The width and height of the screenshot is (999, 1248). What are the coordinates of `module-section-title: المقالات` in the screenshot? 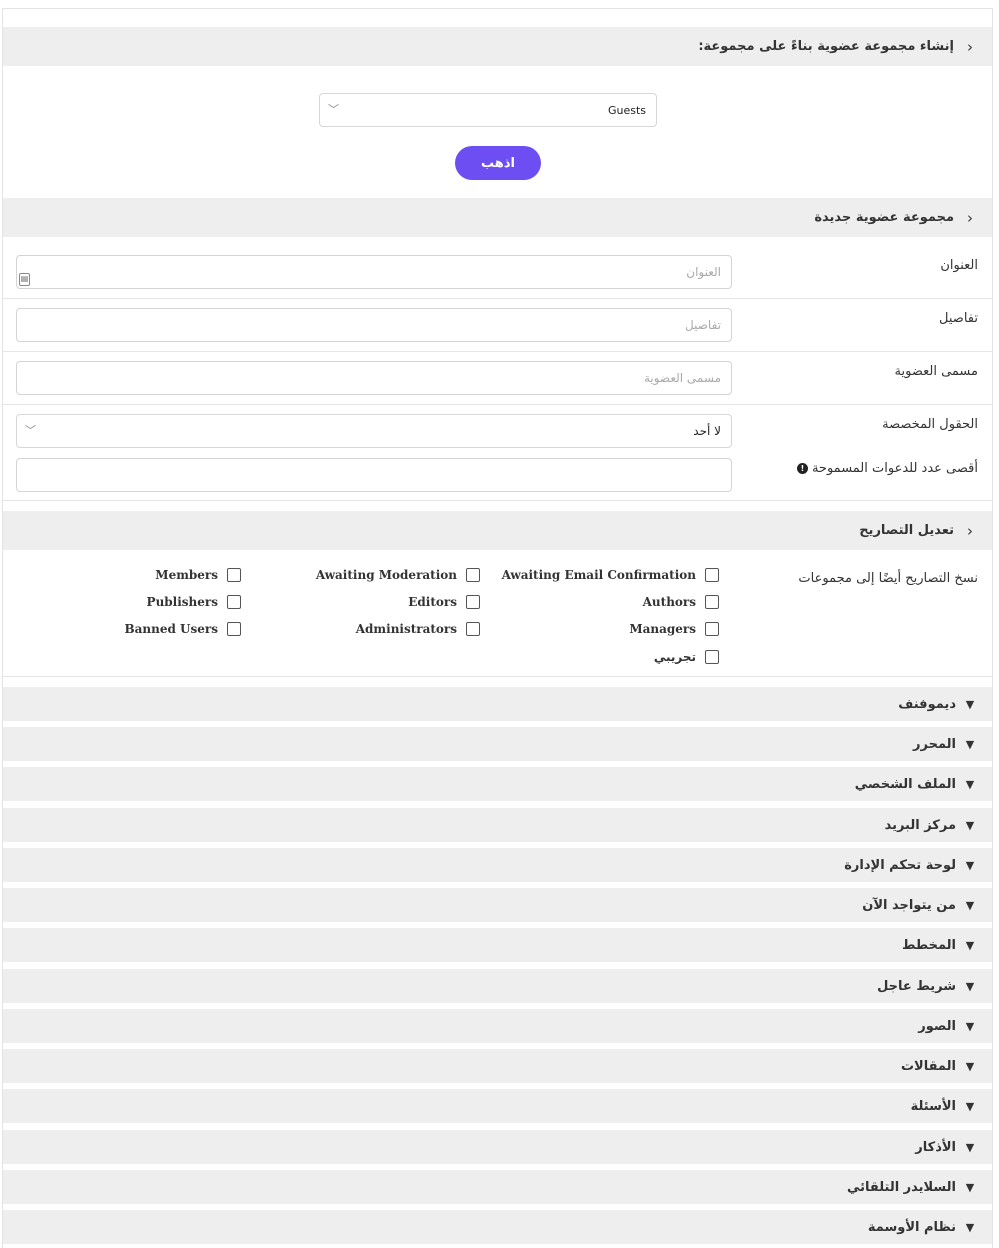 It's located at (928, 1066).